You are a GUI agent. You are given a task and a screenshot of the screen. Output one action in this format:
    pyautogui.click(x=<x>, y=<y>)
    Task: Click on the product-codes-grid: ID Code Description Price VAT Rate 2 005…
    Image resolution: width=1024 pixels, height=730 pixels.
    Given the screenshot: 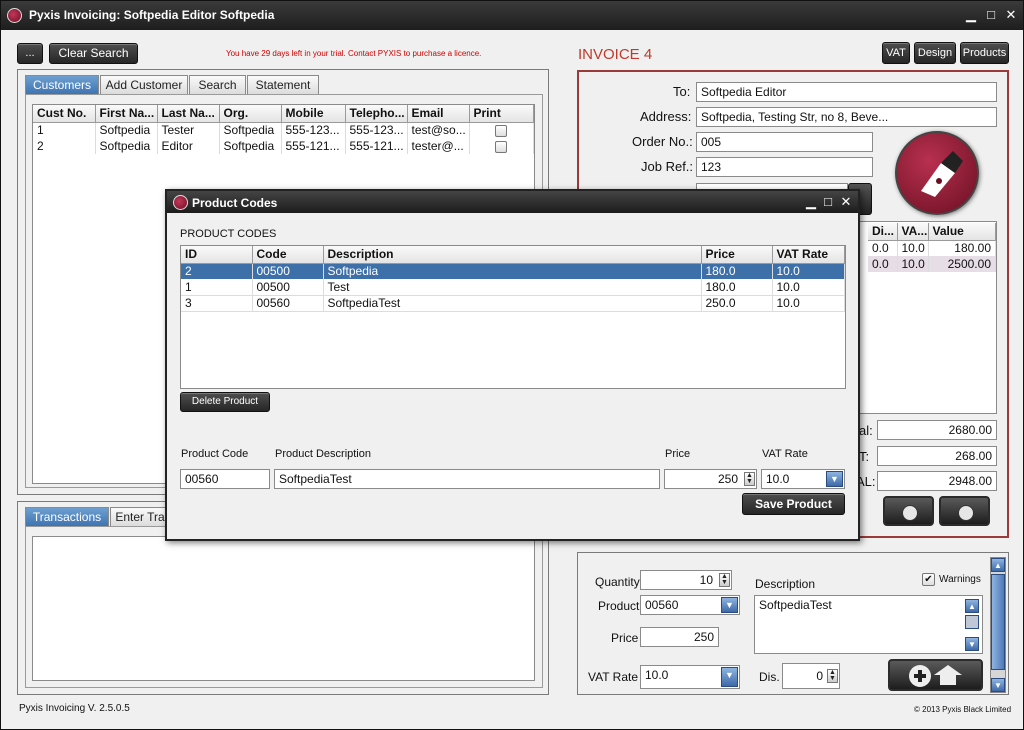 What is the action you would take?
    pyautogui.click(x=513, y=317)
    